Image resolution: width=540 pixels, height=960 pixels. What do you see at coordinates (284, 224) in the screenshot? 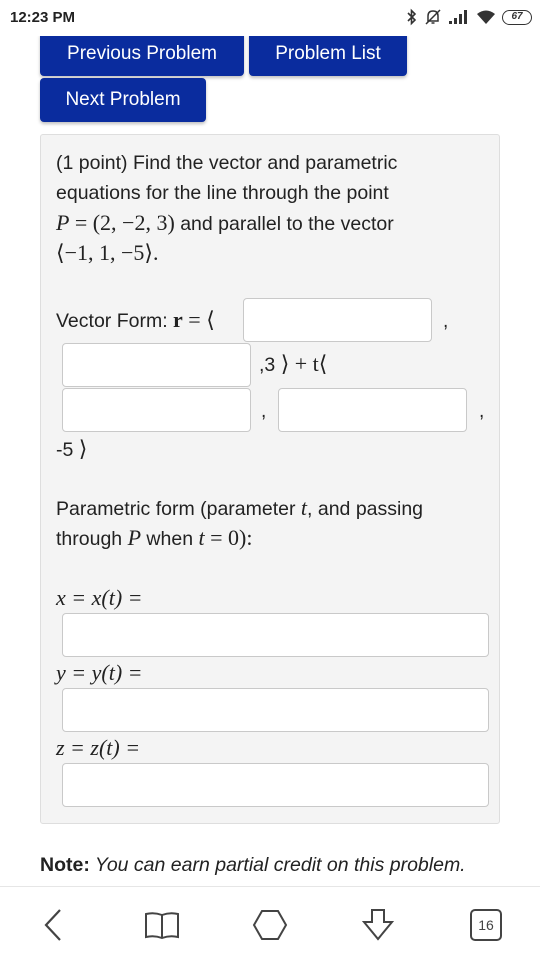
I see `problem-line-3-rest: and parallel to the vector` at bounding box center [284, 224].